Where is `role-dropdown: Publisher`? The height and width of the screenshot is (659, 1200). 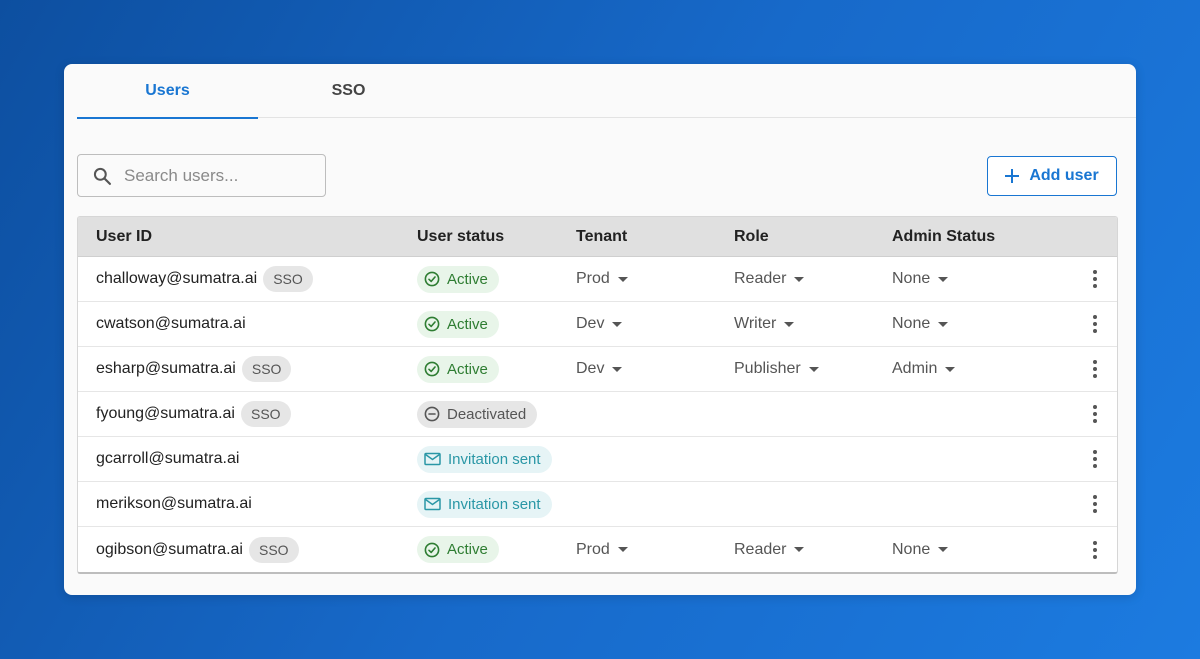 role-dropdown: Publisher is located at coordinates (776, 369).